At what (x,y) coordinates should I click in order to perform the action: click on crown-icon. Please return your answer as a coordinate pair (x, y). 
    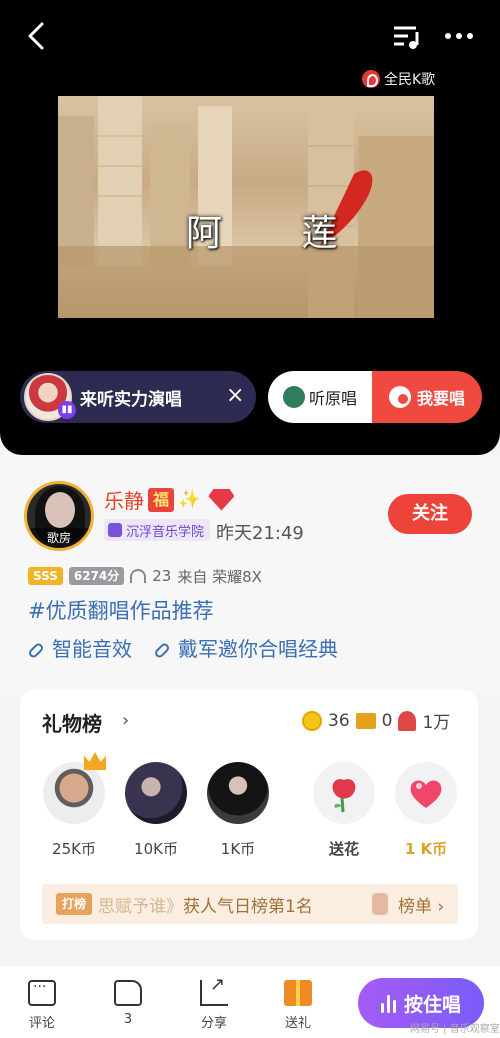
    Looking at the image, I should click on (95, 761).